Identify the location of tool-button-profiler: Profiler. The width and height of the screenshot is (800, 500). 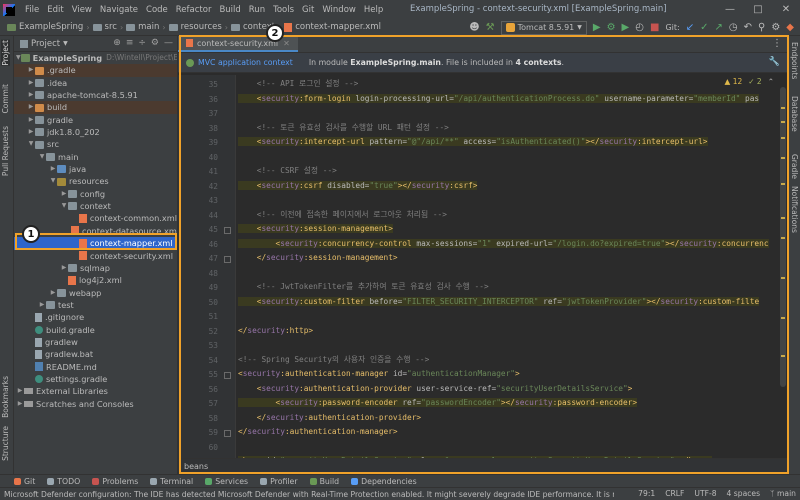
(279, 481).